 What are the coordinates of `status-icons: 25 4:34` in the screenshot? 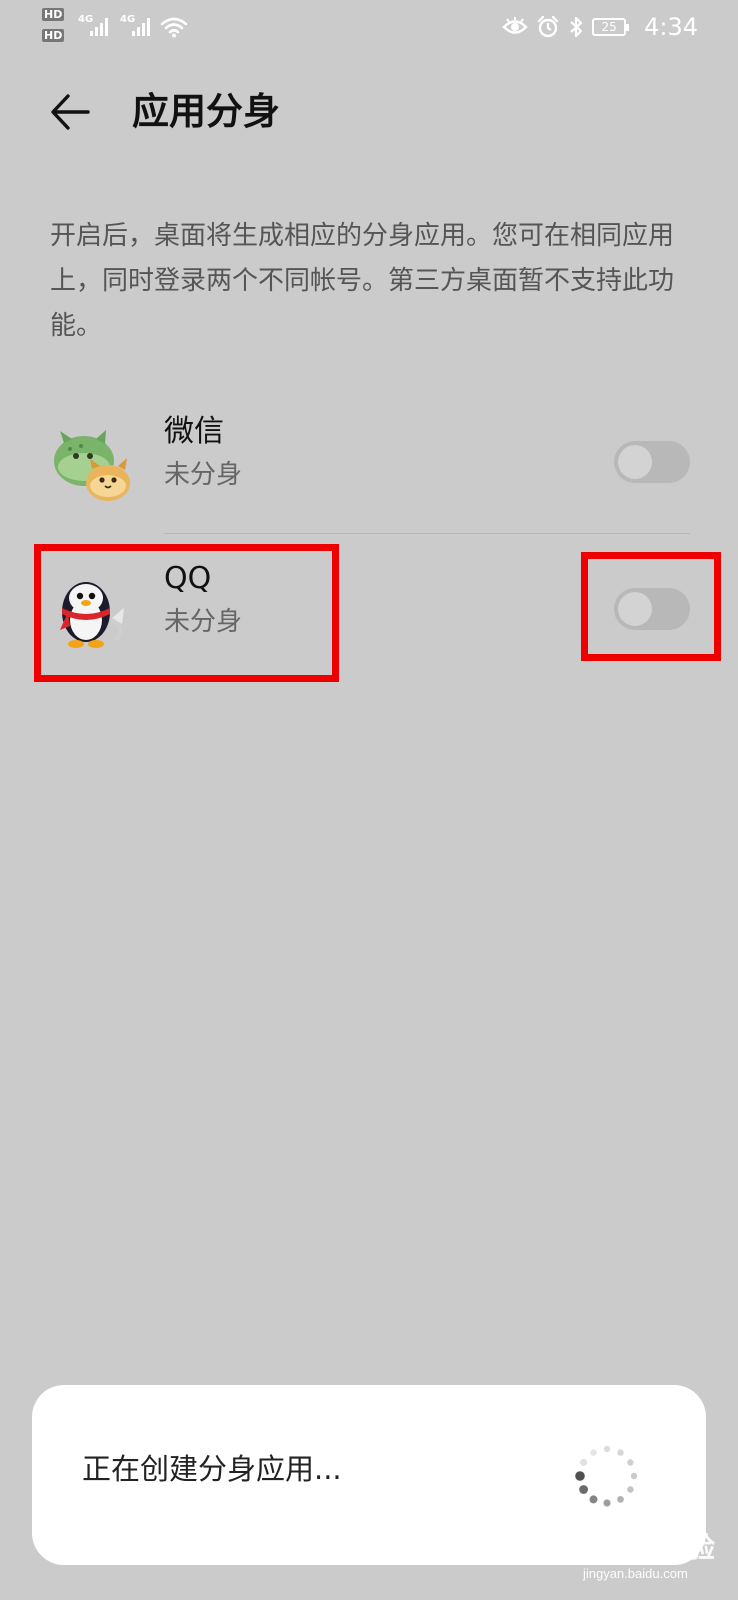 It's located at (600, 27).